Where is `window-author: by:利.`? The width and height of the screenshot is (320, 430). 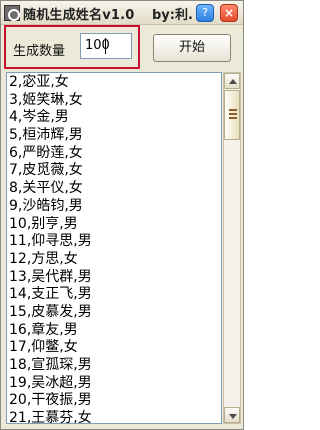 window-author: by:利. is located at coordinates (172, 15).